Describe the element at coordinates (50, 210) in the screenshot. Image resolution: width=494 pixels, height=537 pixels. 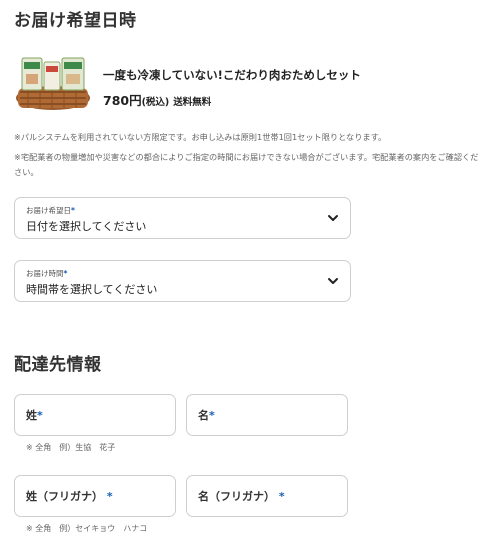
I see `delivery-date-label: お届け希望日*` at that location.